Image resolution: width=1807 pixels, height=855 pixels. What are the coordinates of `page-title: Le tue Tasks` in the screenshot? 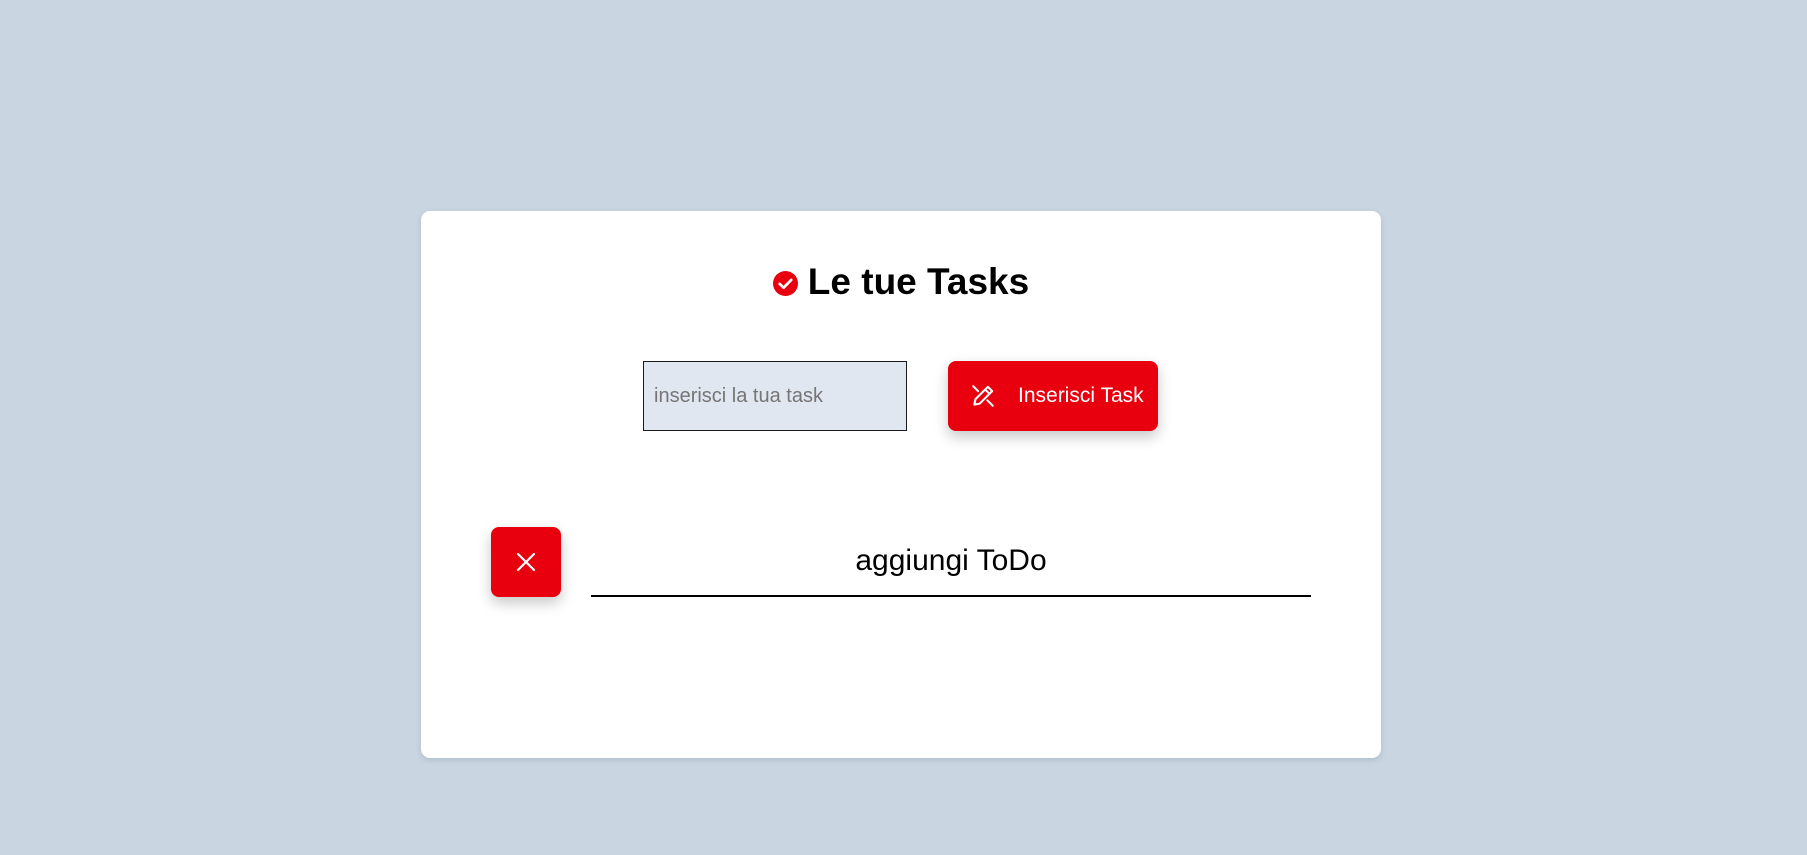 It's located at (918, 281).